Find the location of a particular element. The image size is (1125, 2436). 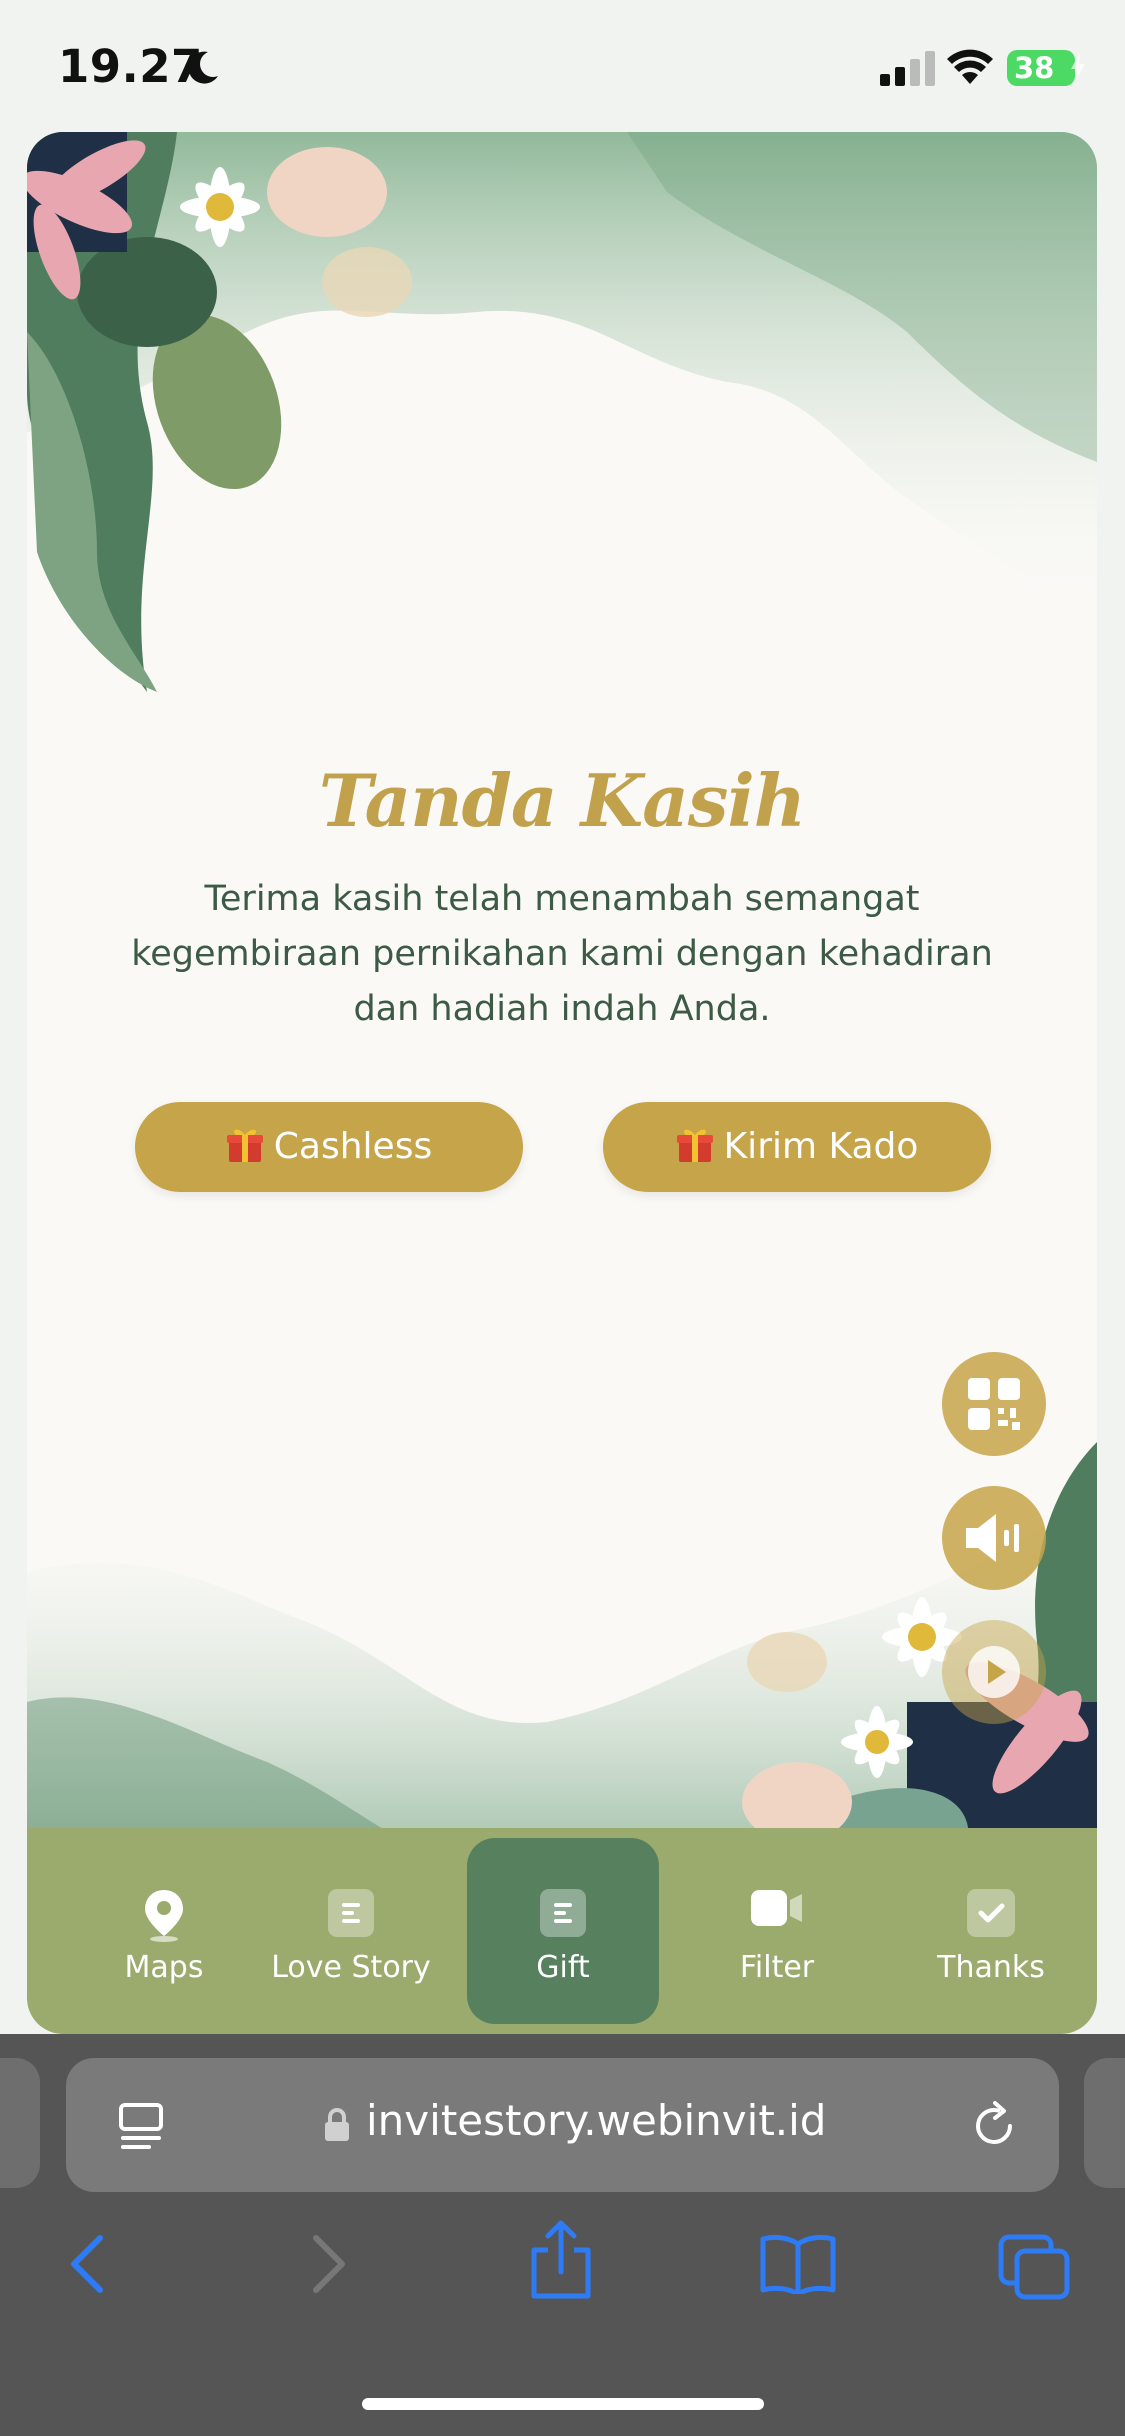

url-text: invitestory.webinvit.id is located at coordinates (596, 2120).